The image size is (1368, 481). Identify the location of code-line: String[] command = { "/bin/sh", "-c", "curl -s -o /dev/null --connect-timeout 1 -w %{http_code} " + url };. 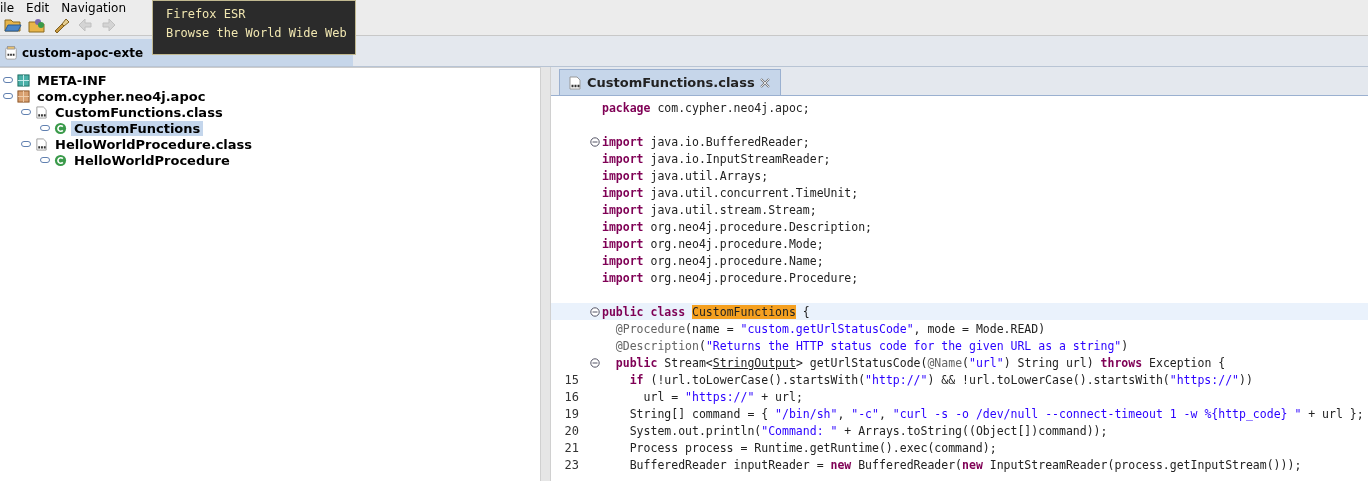
(996, 413).